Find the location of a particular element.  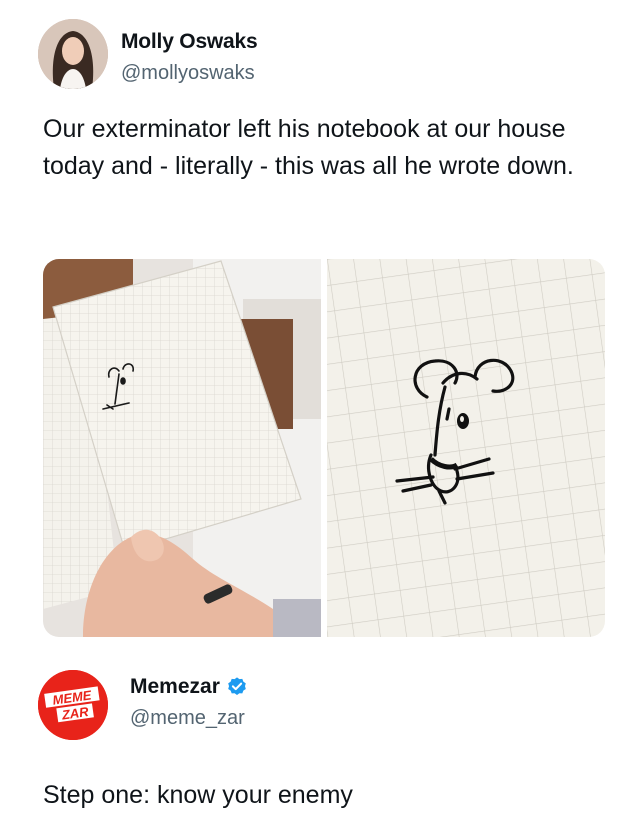

reply-author-name: Memezar is located at coordinates (175, 687).